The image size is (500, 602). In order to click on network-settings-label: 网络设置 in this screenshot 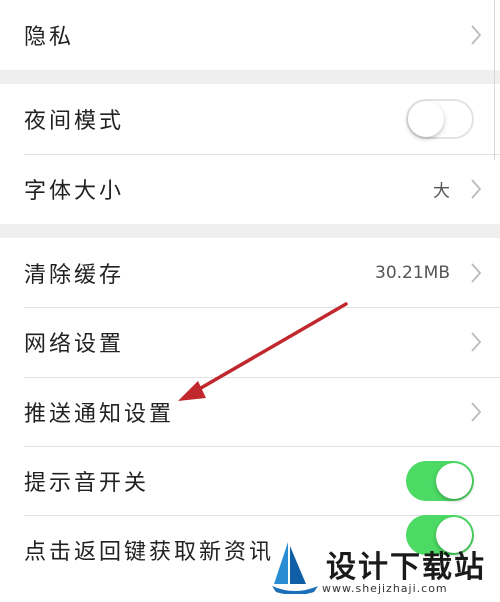, I will do `click(74, 344)`.